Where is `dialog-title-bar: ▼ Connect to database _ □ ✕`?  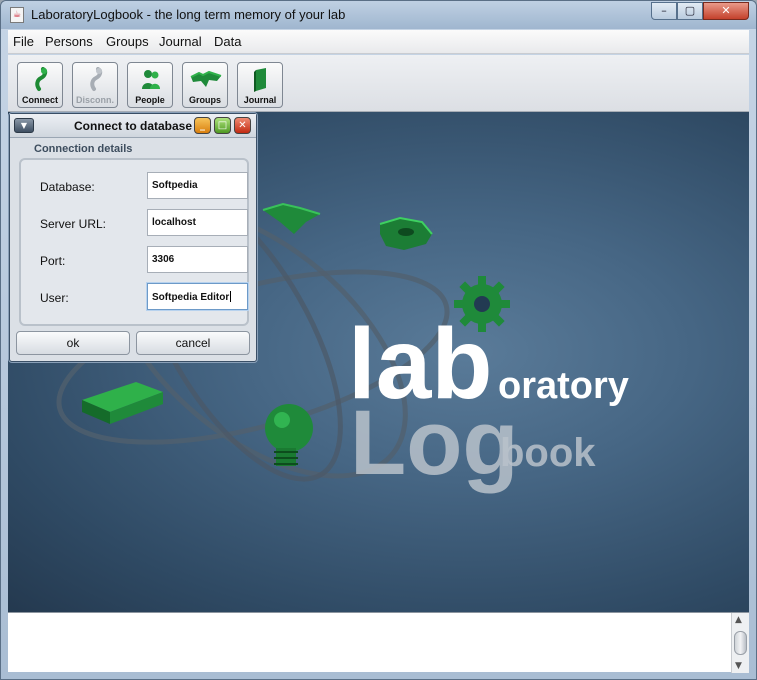
dialog-title-bar: ▼ Connect to database _ □ ✕ is located at coordinates (133, 126).